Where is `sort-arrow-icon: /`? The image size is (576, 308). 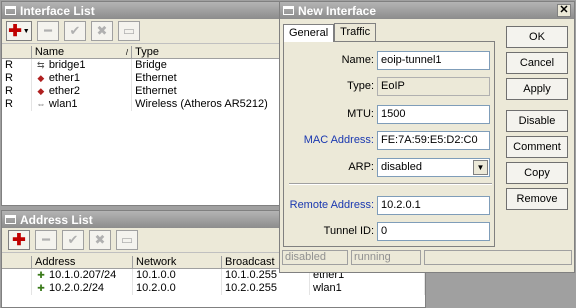
sort-arrow-icon: / is located at coordinates (127, 52).